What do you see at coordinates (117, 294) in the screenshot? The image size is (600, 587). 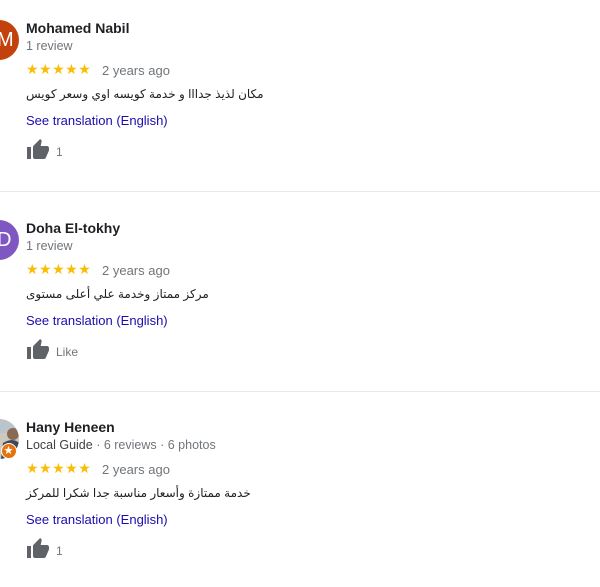 I see `review-text: مركز ممتاز وخدمة علي أعلى مستوى` at bounding box center [117, 294].